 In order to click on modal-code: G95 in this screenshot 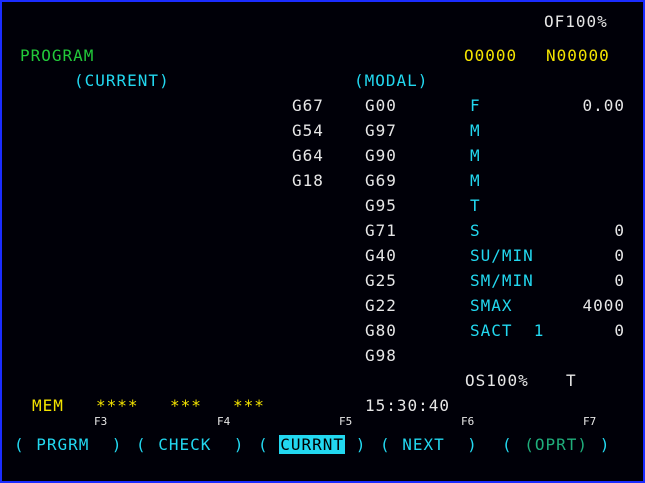, I will do `click(381, 205)`.